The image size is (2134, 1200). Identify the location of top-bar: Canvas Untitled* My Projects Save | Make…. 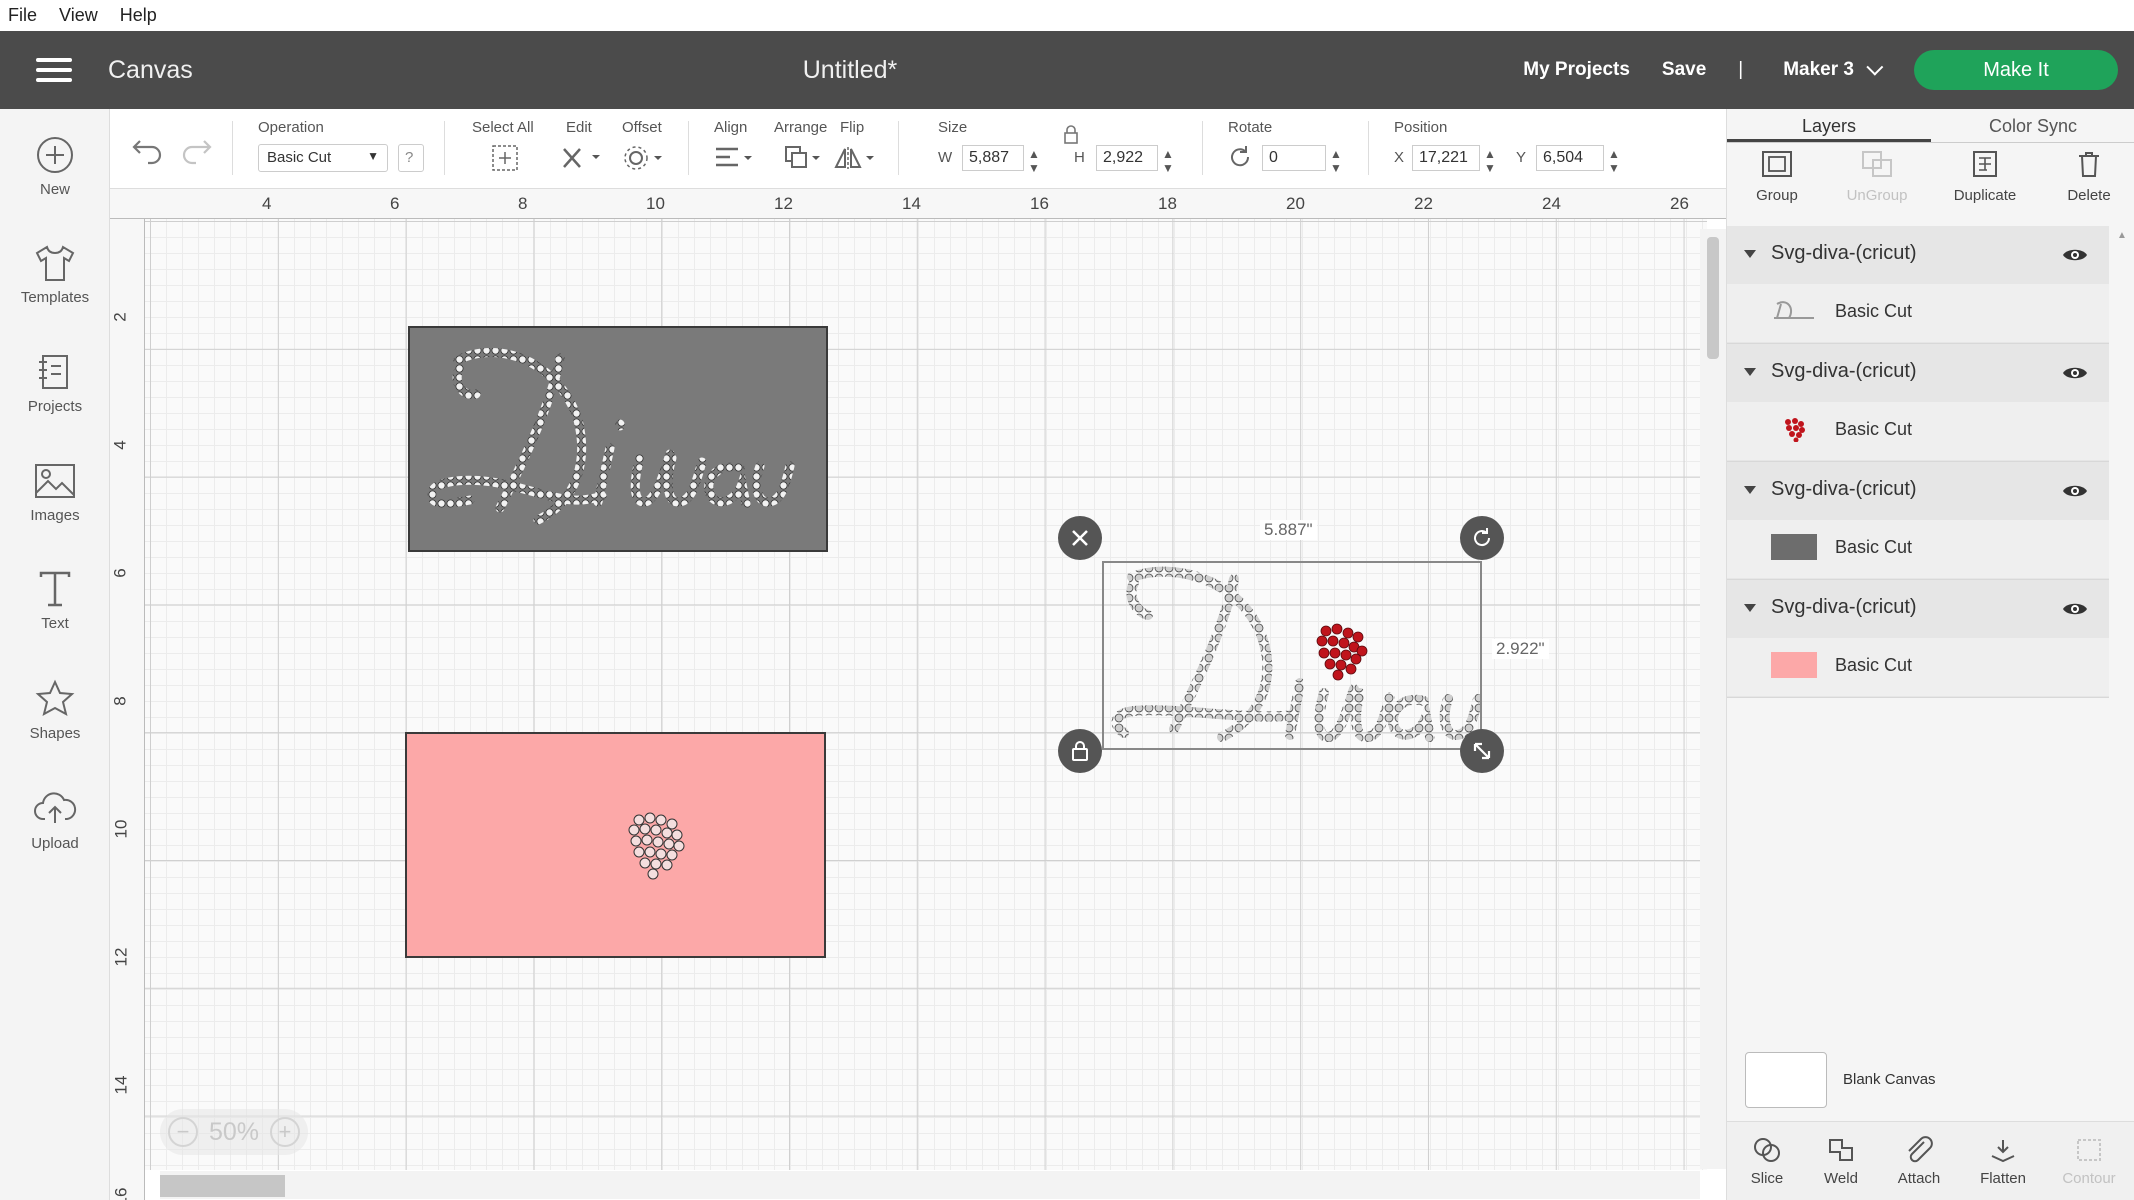
(1067, 70).